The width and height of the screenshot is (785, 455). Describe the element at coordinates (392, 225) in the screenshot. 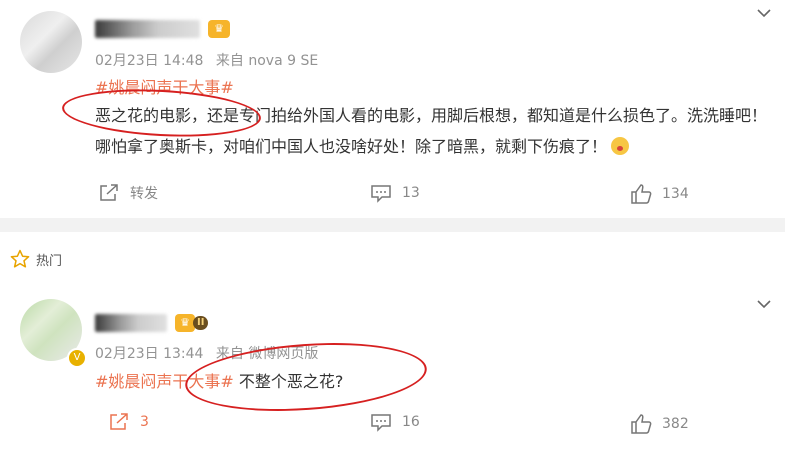

I see `section-divider` at that location.